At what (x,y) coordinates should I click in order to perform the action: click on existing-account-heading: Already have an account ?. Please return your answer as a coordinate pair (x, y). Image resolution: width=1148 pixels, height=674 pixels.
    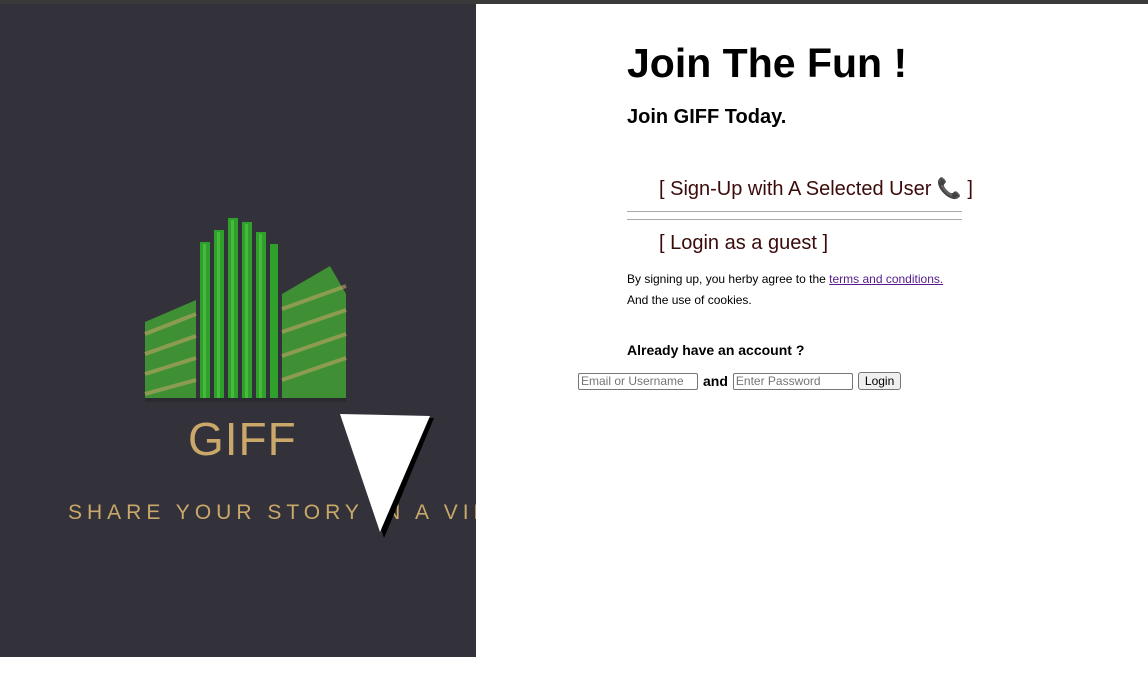
    Looking at the image, I should click on (716, 350).